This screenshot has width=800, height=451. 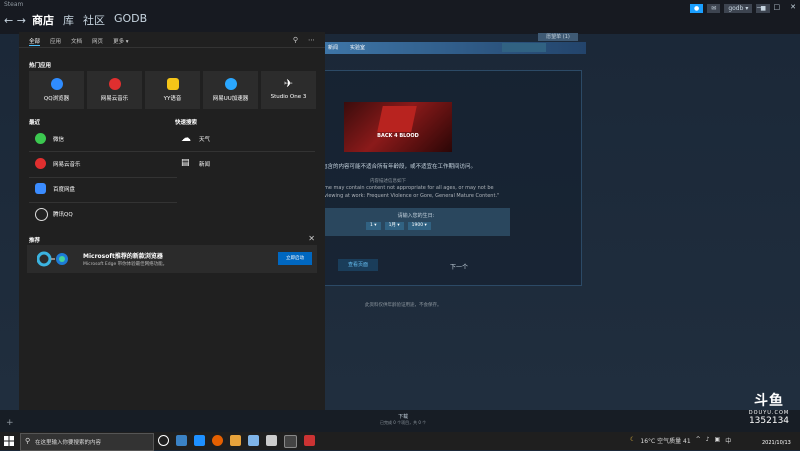 What do you see at coordinates (8, 20) in the screenshot?
I see `back-arrow-icon: ←` at bounding box center [8, 20].